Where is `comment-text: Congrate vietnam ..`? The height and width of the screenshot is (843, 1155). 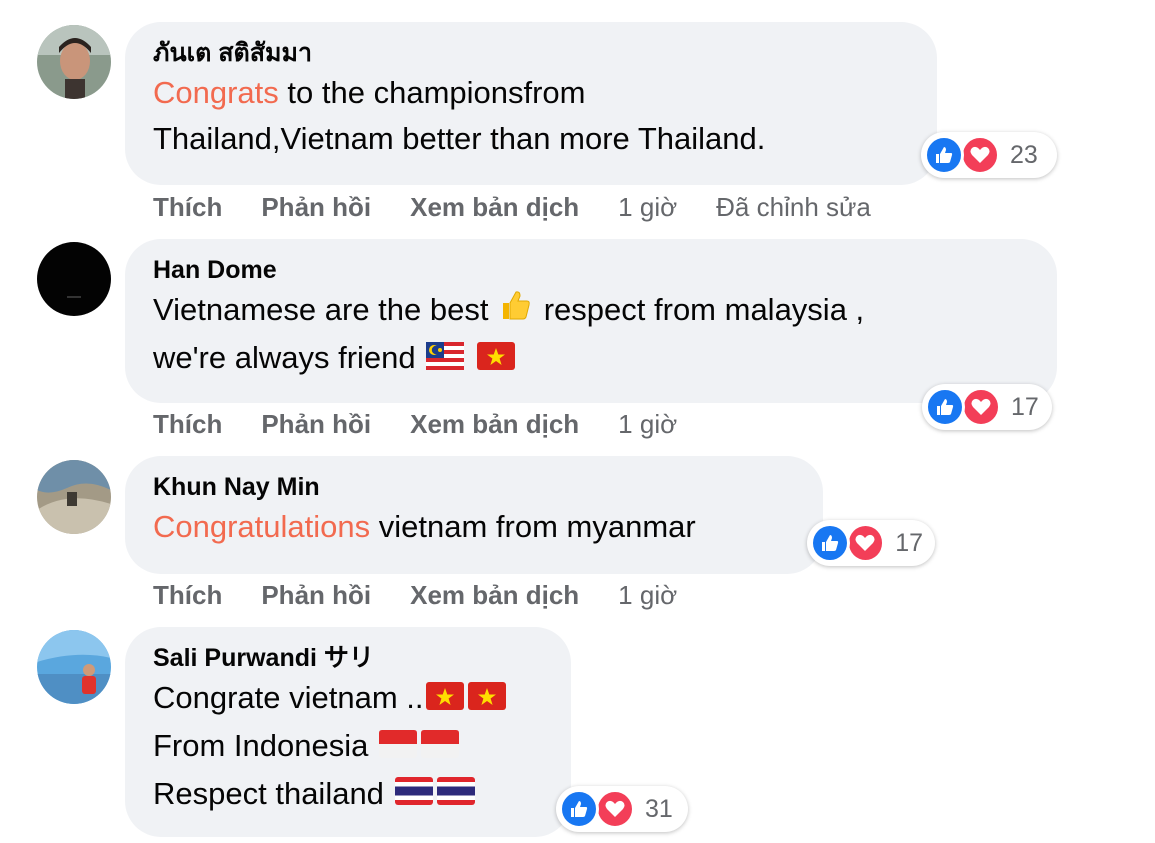 comment-text: Congrate vietnam .. is located at coordinates (288, 697).